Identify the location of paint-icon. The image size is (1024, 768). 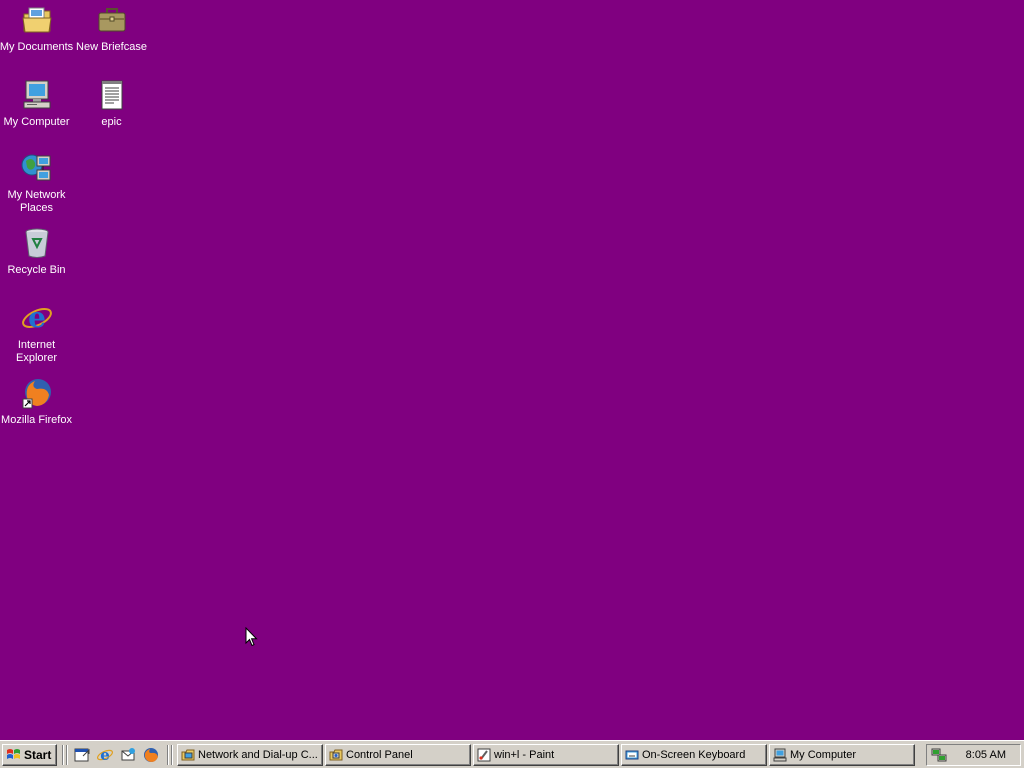
(484, 755).